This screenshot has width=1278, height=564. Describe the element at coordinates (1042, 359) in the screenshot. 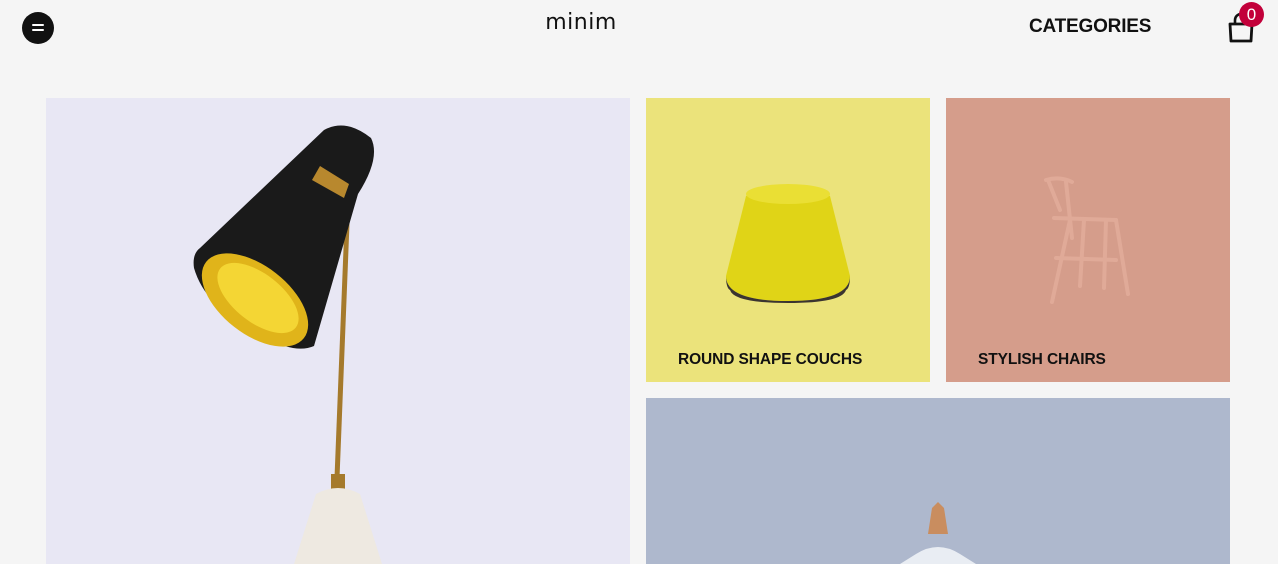

I see `tile-label-stylish-chairs: STYLISH CHAIRS` at that location.